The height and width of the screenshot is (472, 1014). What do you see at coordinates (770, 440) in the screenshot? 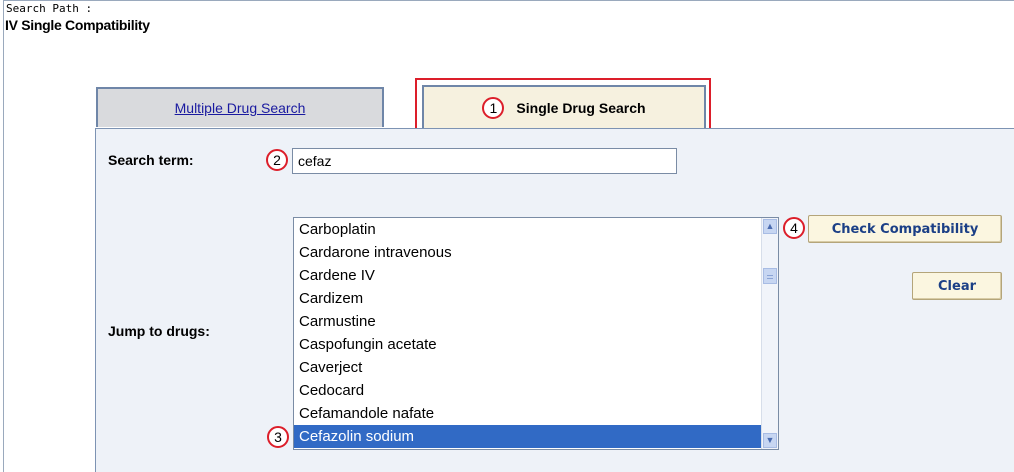
I see `scroll-down-arrow-icon: ▼` at bounding box center [770, 440].